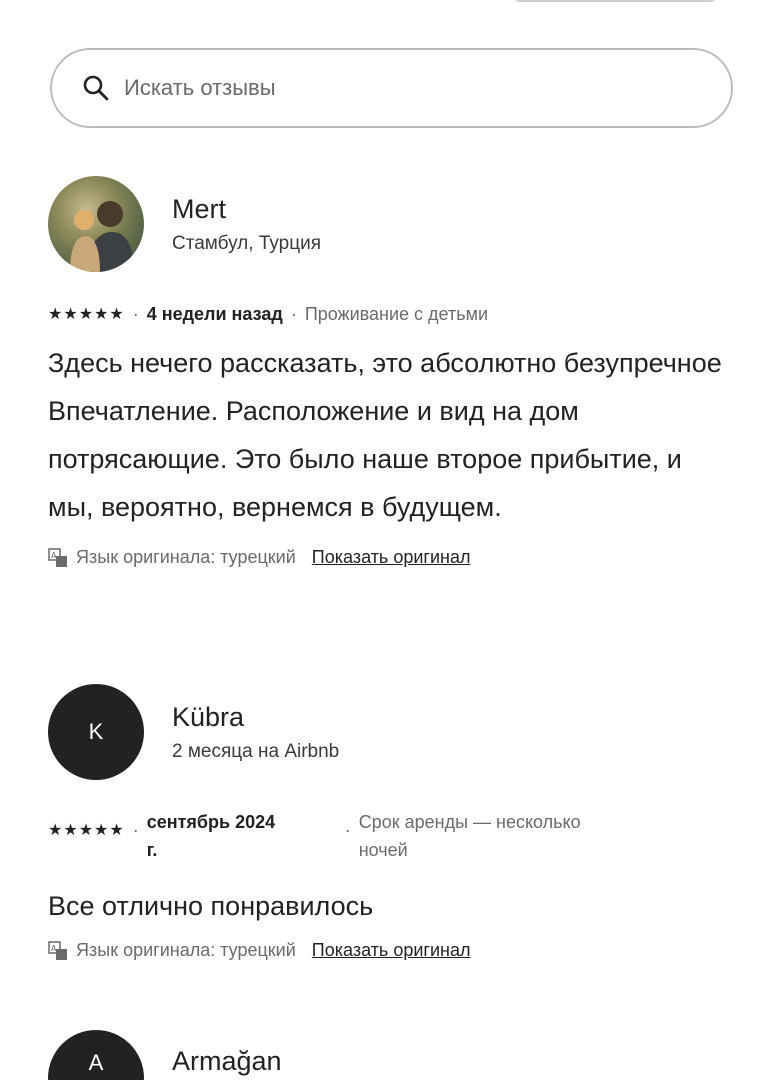 Image resolution: width=781 pixels, height=1080 pixels. I want to click on avatar: K, so click(96, 732).